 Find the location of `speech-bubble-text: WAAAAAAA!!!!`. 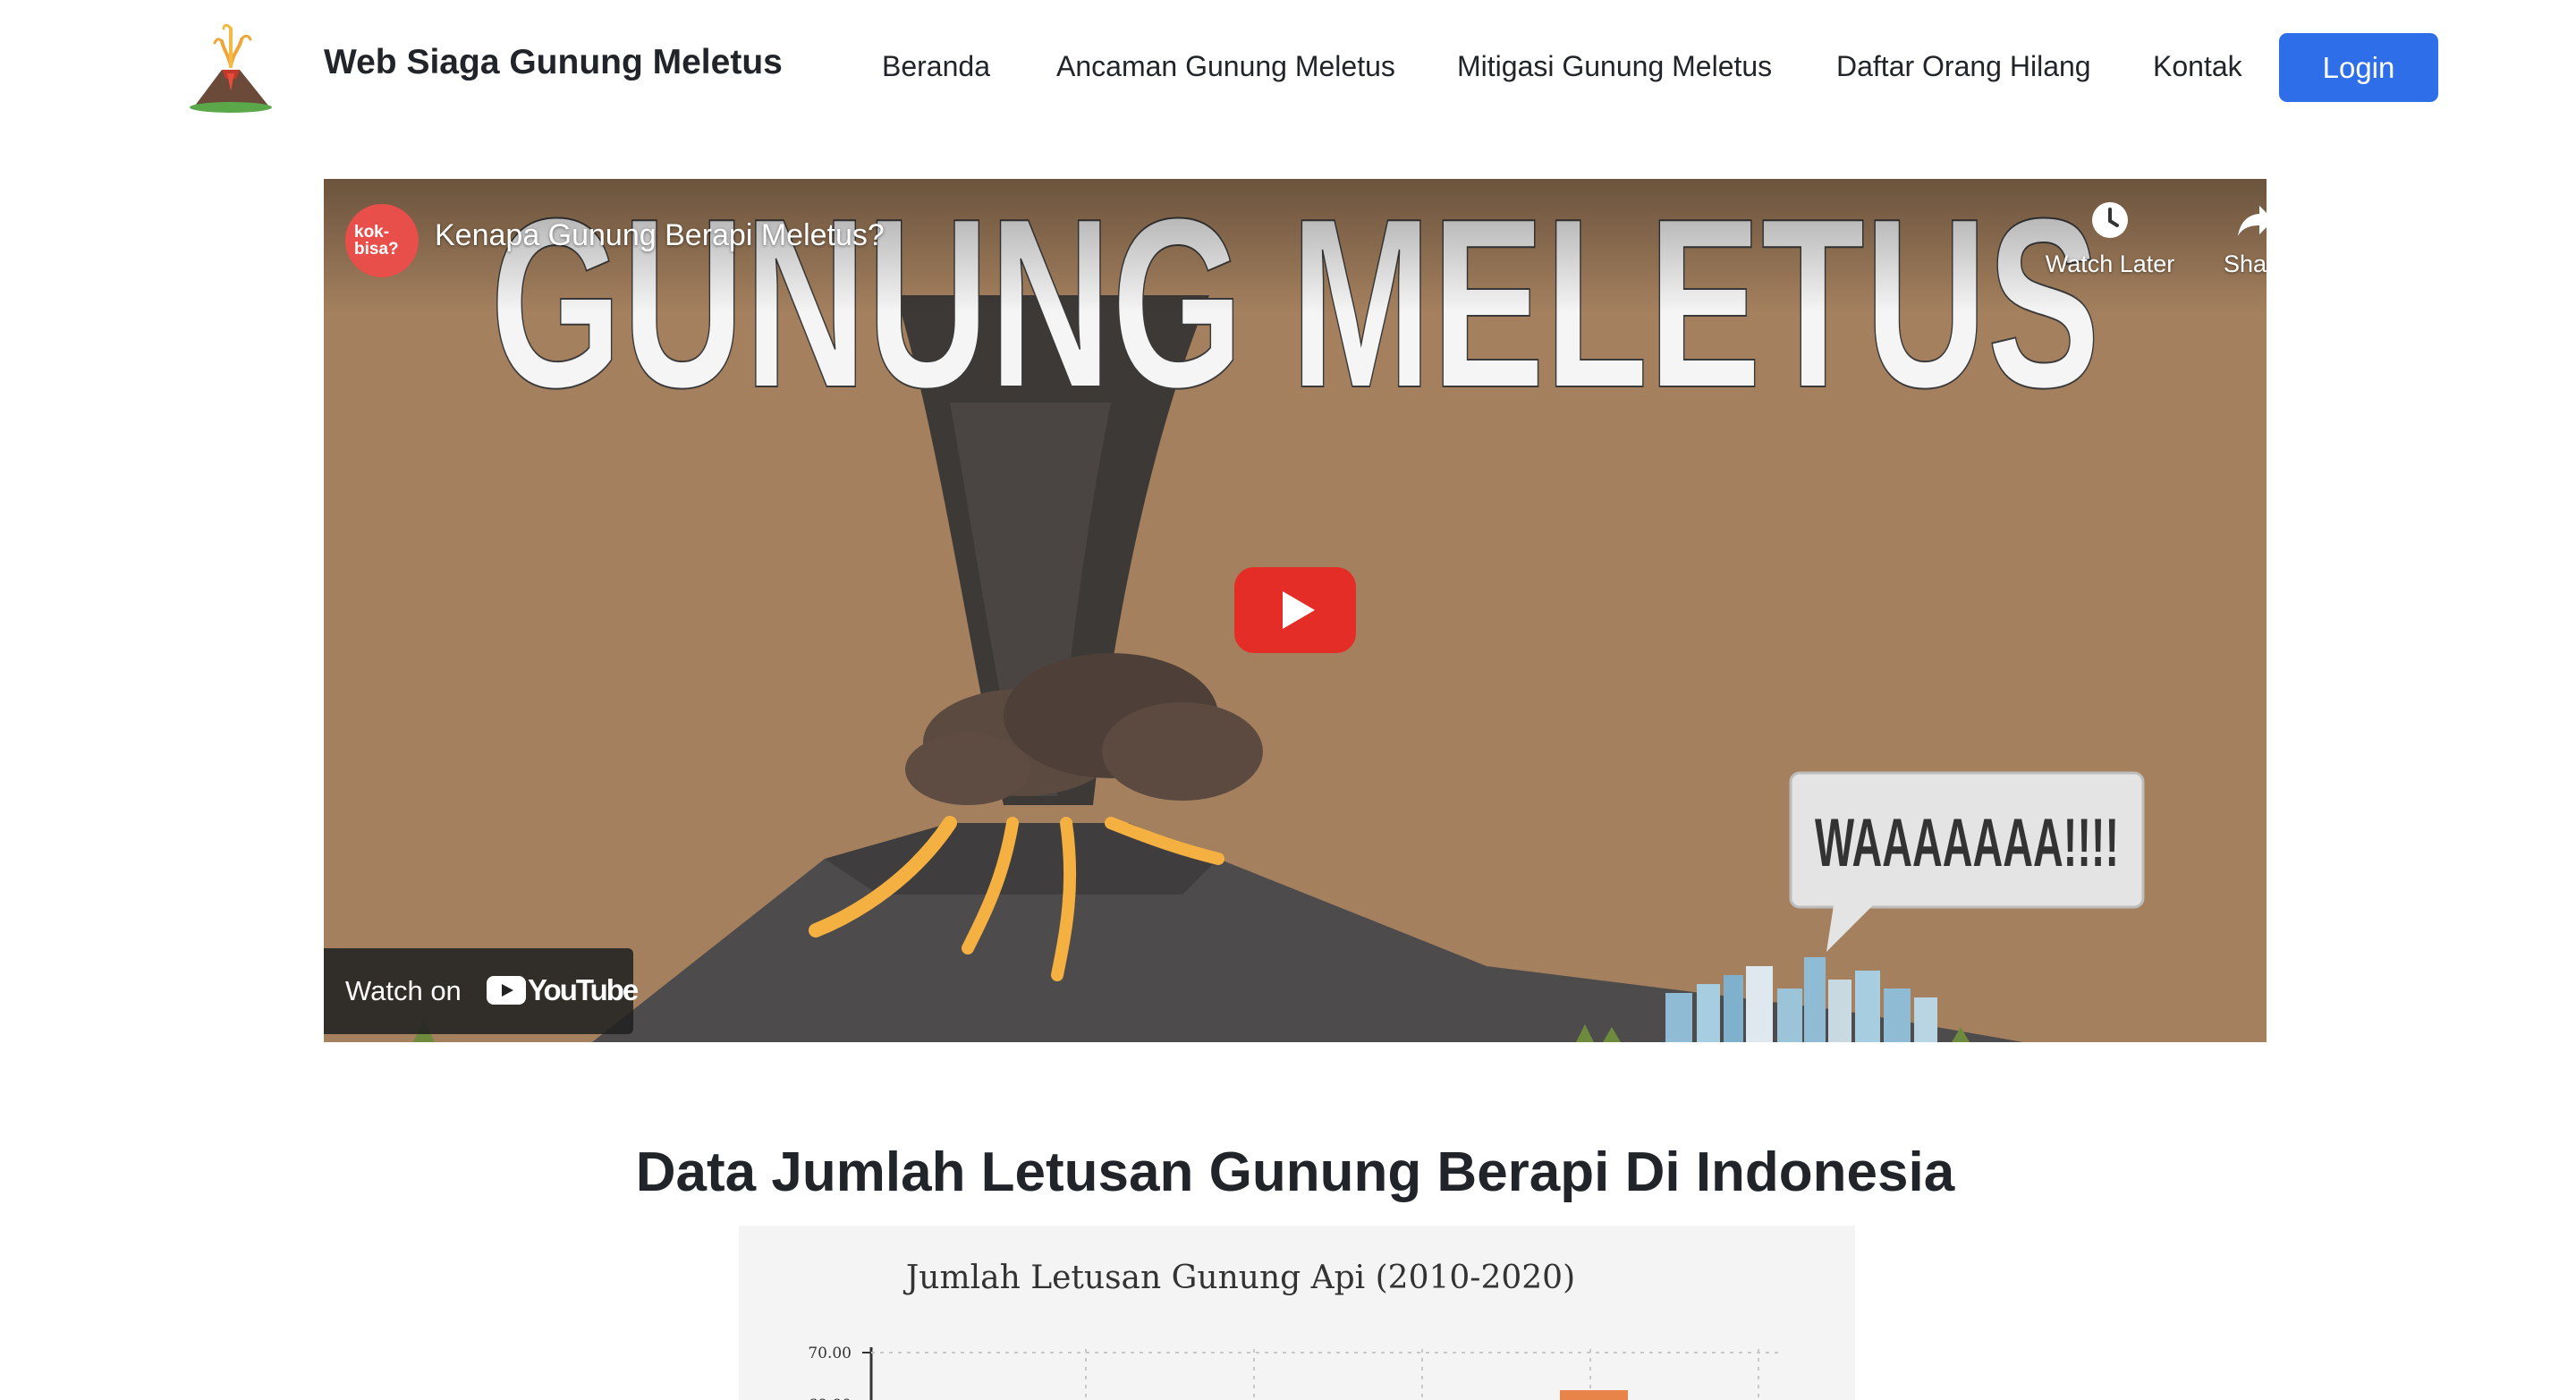

speech-bubble-text: WAAAAAAA!!!! is located at coordinates (1967, 843).